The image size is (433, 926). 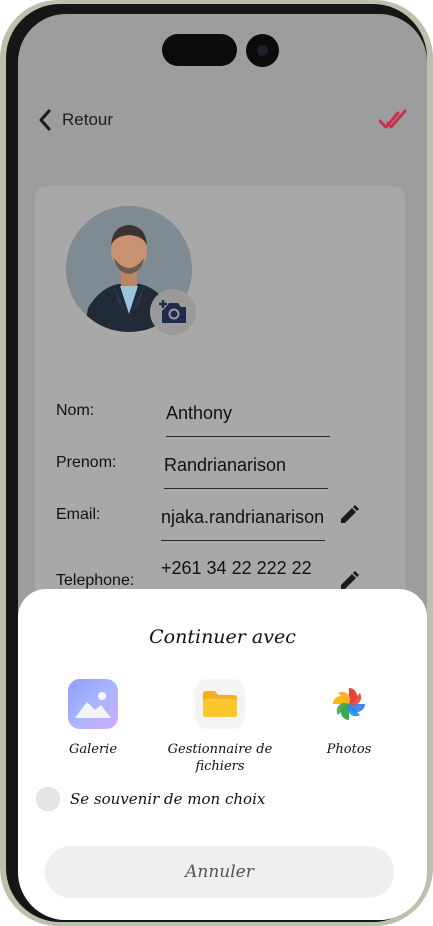 I want to click on email-field: njaka.randrianarison, so click(x=244, y=517).